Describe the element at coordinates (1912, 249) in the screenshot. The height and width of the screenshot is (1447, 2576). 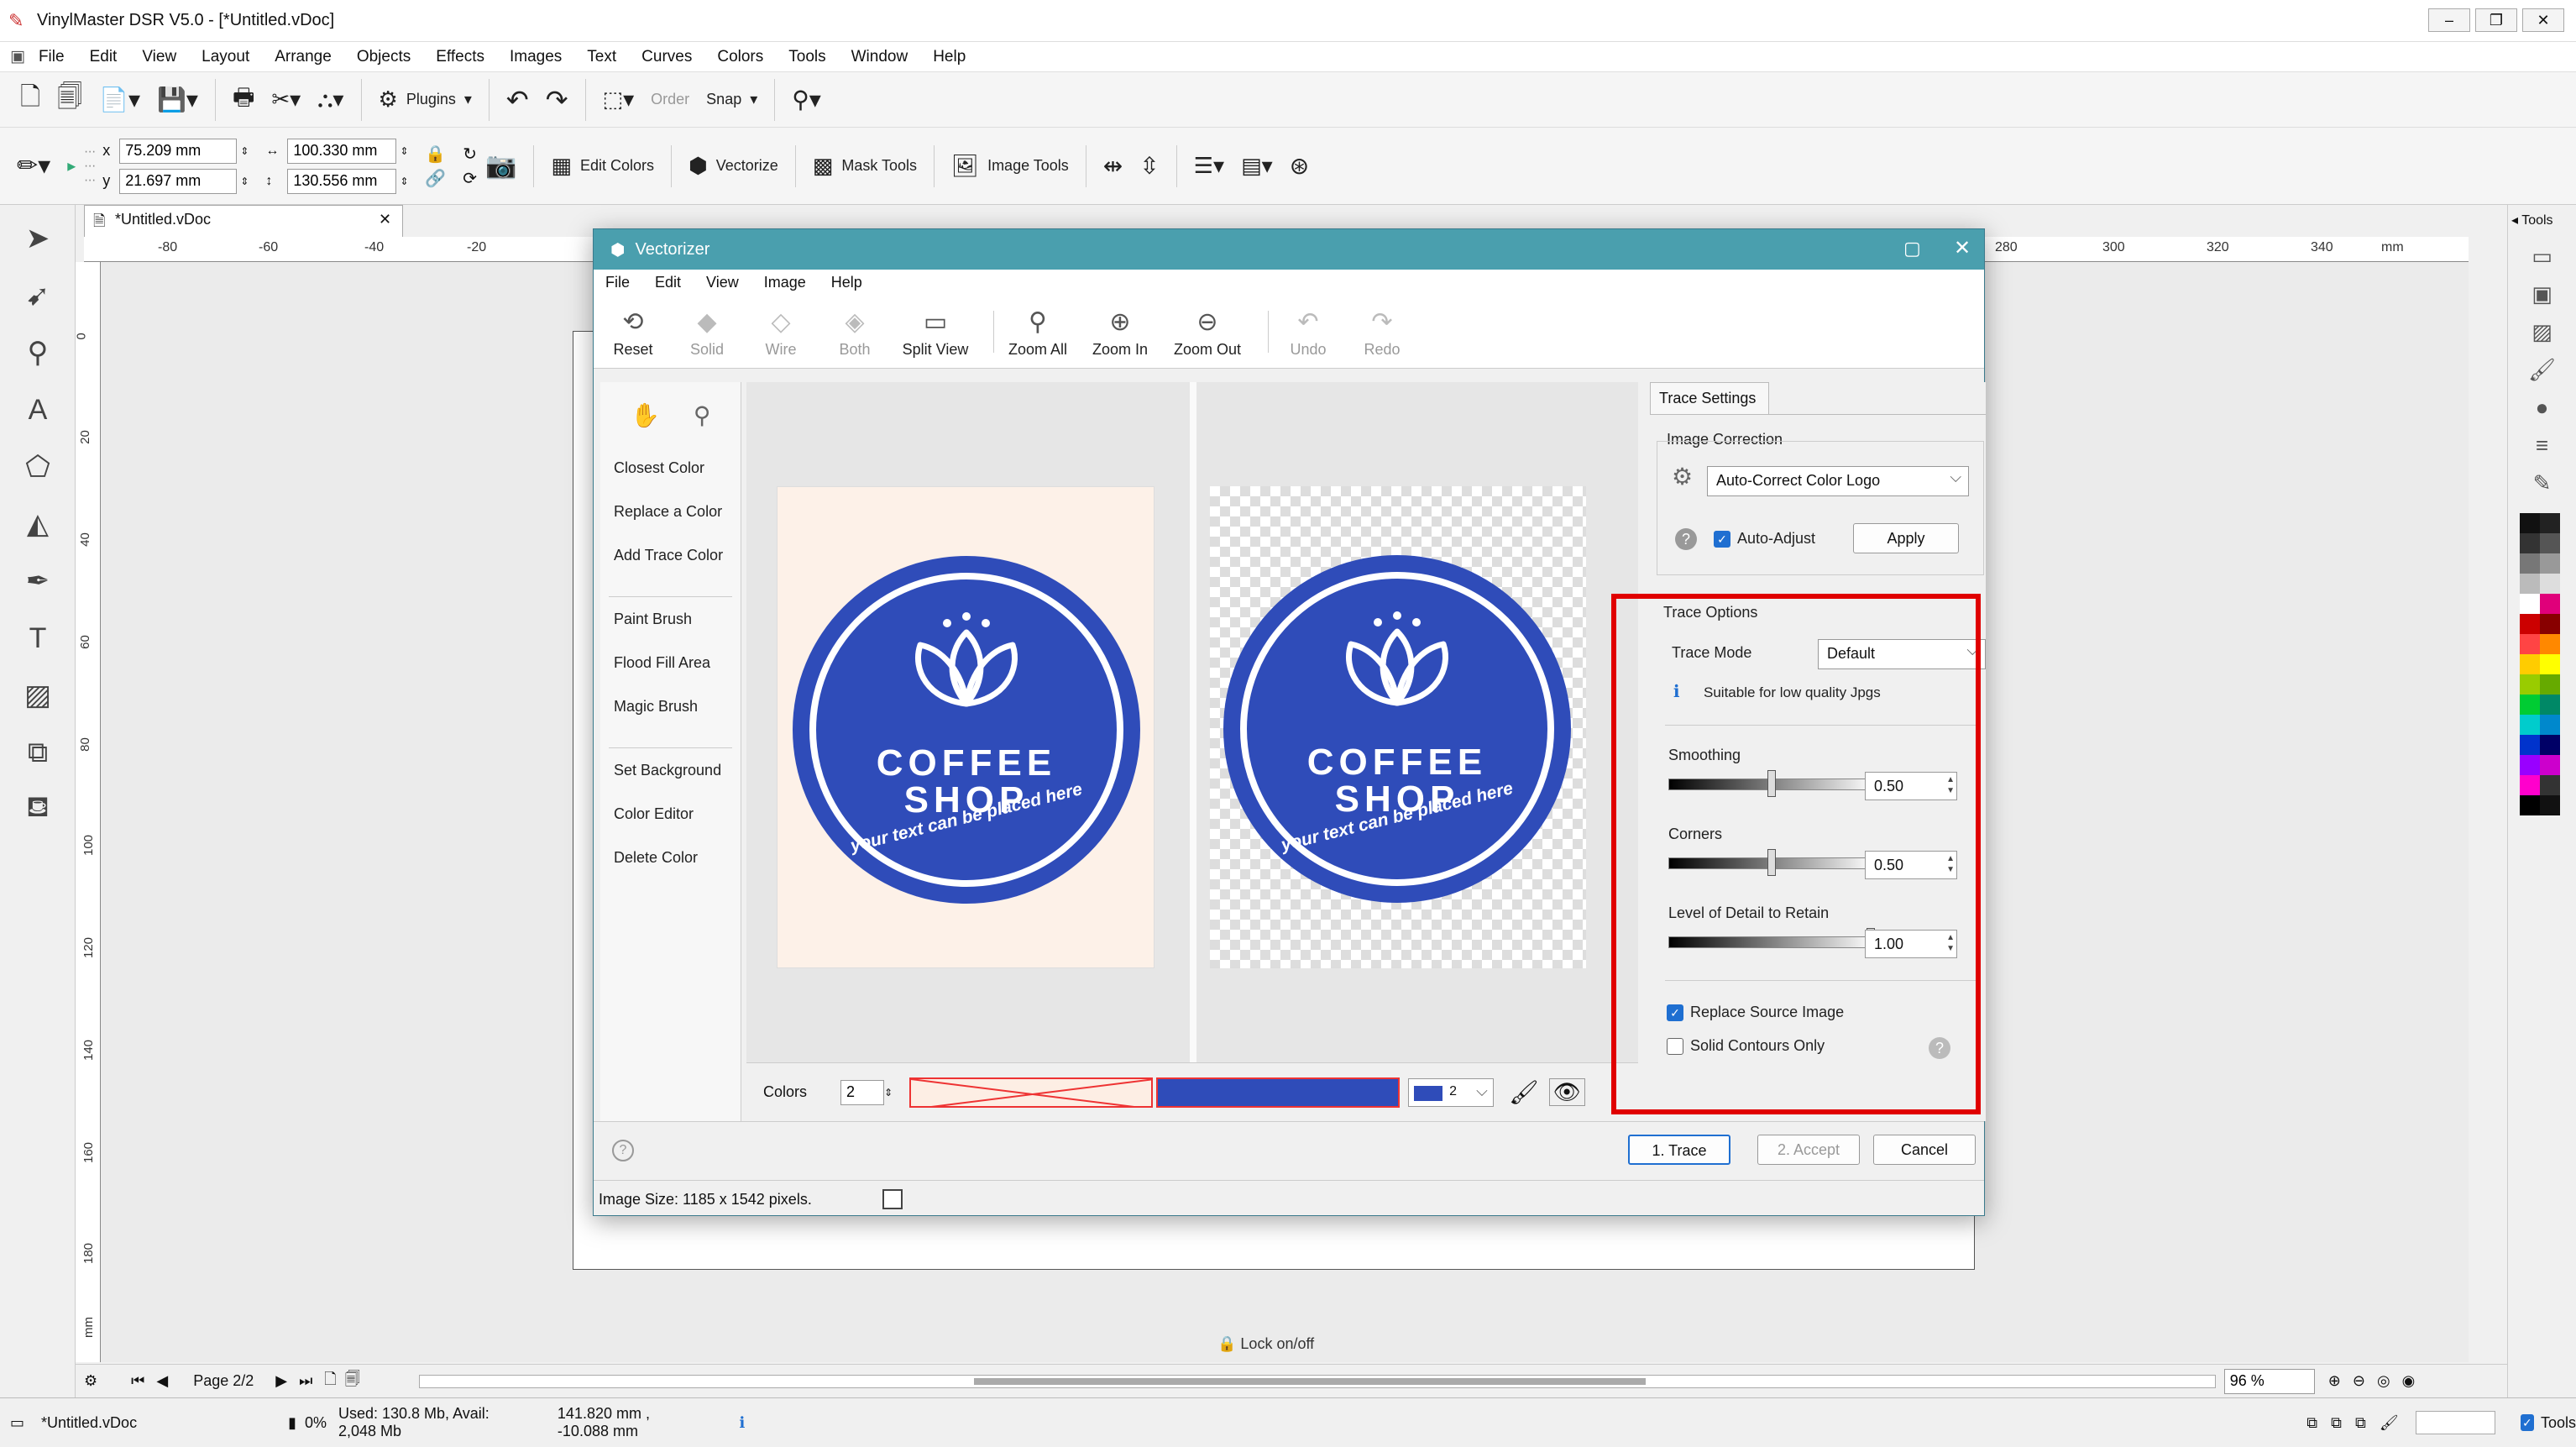
I see `dialog-maximize-button: ▢` at that location.